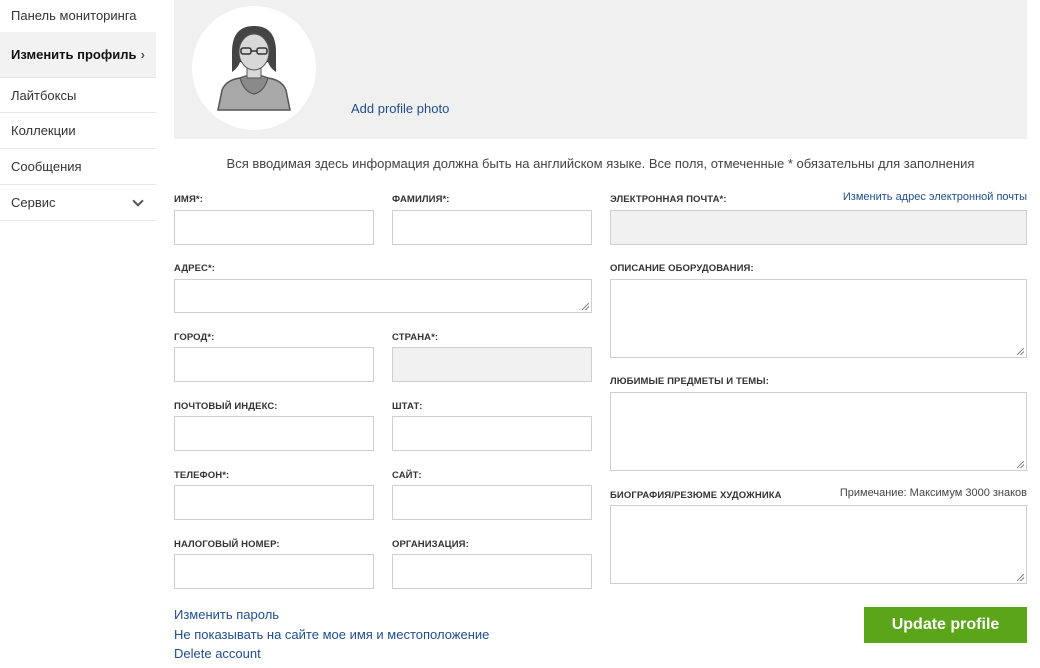 The height and width of the screenshot is (668, 1040). What do you see at coordinates (818, 544) in the screenshot?
I see `bio-textarea` at bounding box center [818, 544].